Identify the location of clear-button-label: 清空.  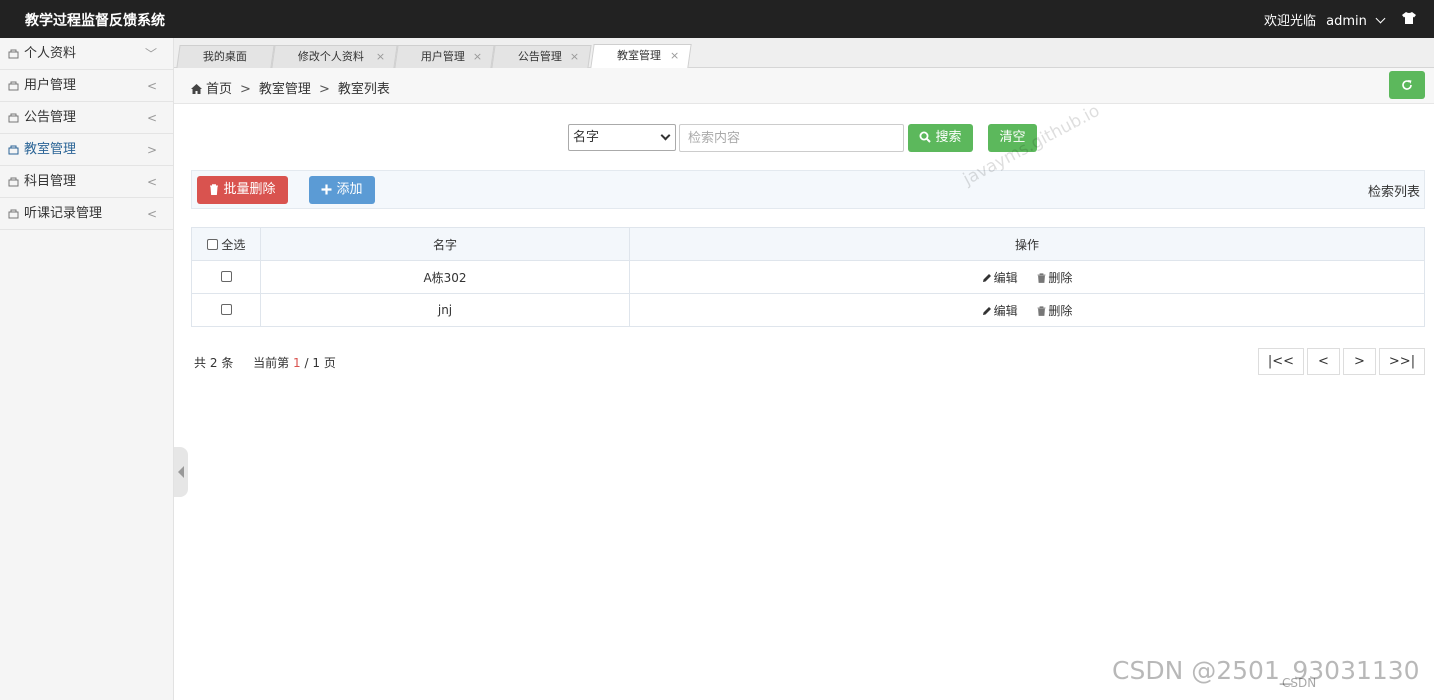
(1012, 137).